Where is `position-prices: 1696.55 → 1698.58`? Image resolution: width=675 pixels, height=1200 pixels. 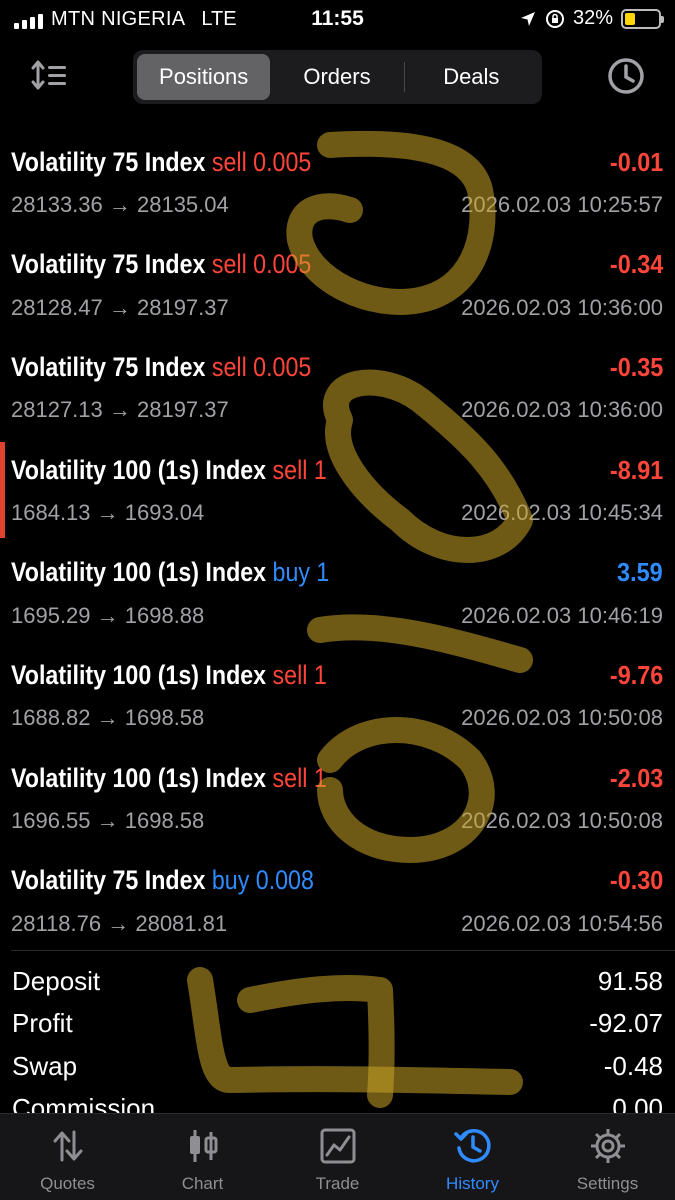
position-prices: 1696.55 → 1698.58 is located at coordinates (108, 821).